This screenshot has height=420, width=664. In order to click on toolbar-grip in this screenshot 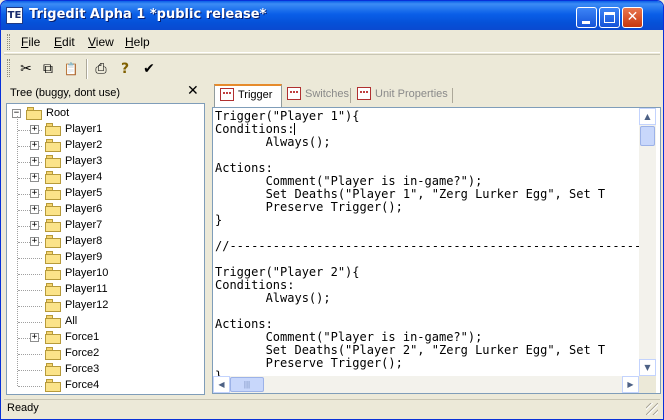, I will do `click(8, 68)`.